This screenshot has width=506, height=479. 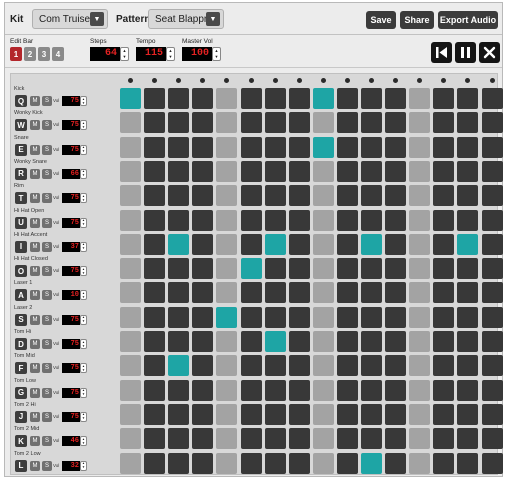 What do you see at coordinates (465, 52) in the screenshot?
I see `pause-button` at bounding box center [465, 52].